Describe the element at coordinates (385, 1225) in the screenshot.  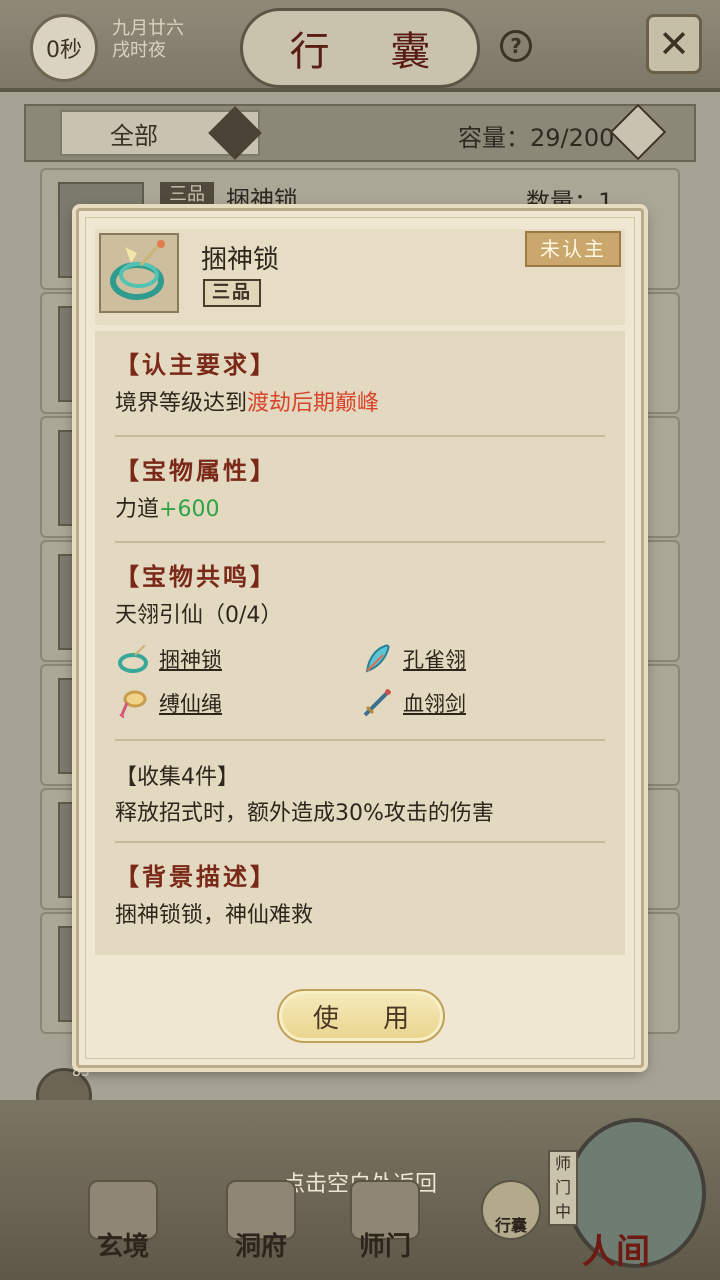
I see `nav-shimen: 师门` at that location.